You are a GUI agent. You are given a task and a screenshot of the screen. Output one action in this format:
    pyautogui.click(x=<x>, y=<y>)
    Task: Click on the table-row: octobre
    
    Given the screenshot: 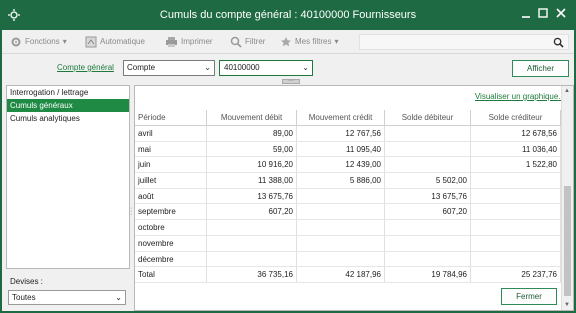 What is the action you would take?
    pyautogui.click(x=348, y=228)
    